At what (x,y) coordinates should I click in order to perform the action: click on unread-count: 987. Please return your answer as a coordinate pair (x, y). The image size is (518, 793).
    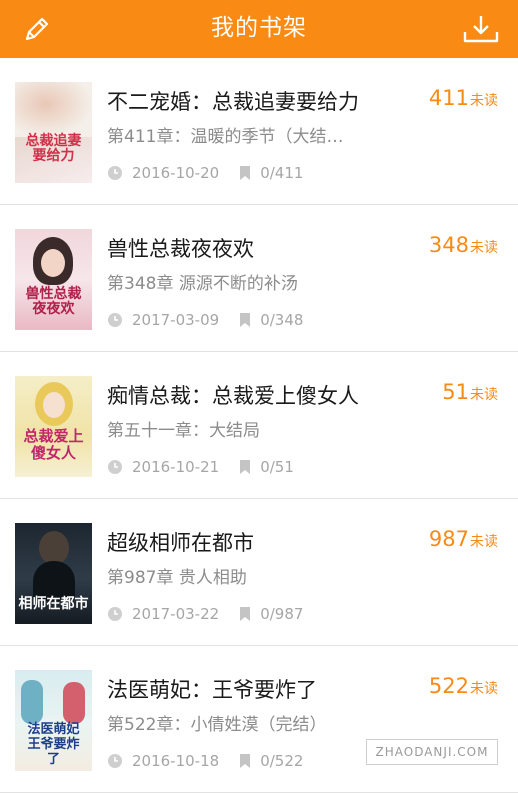
    Looking at the image, I should click on (448, 539).